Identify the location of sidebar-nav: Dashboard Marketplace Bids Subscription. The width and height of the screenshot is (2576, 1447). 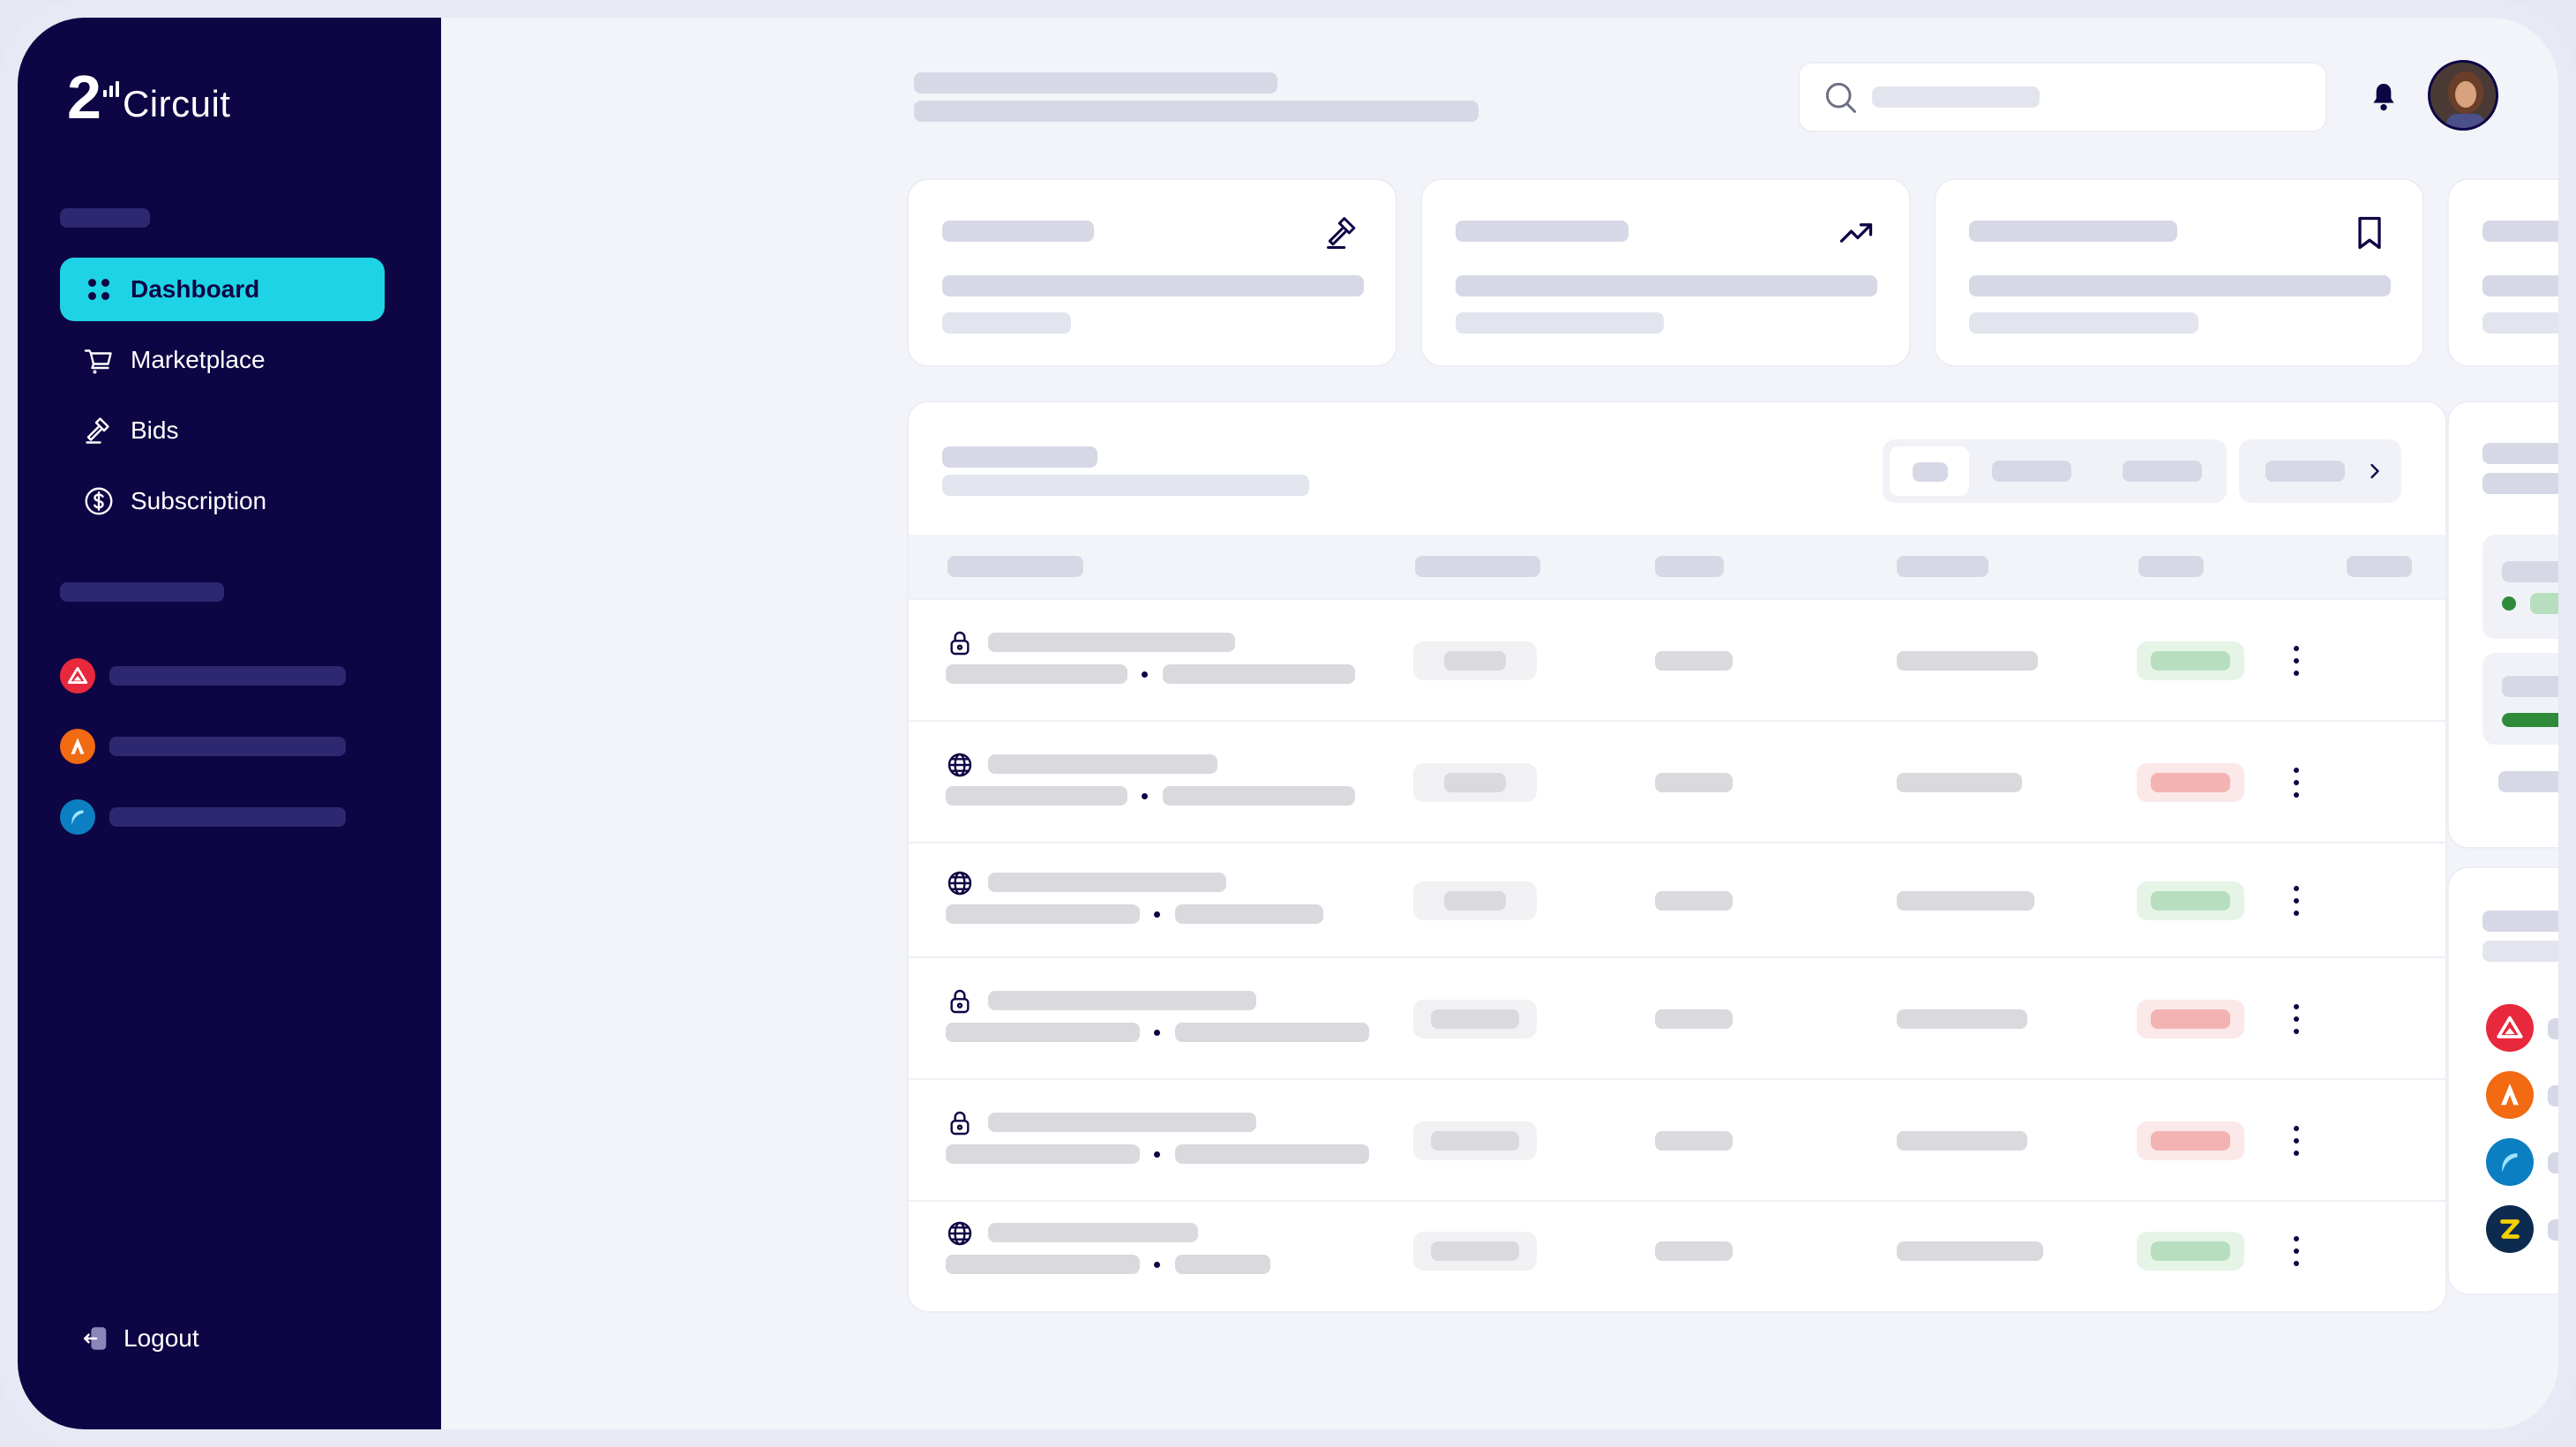
(223, 399).